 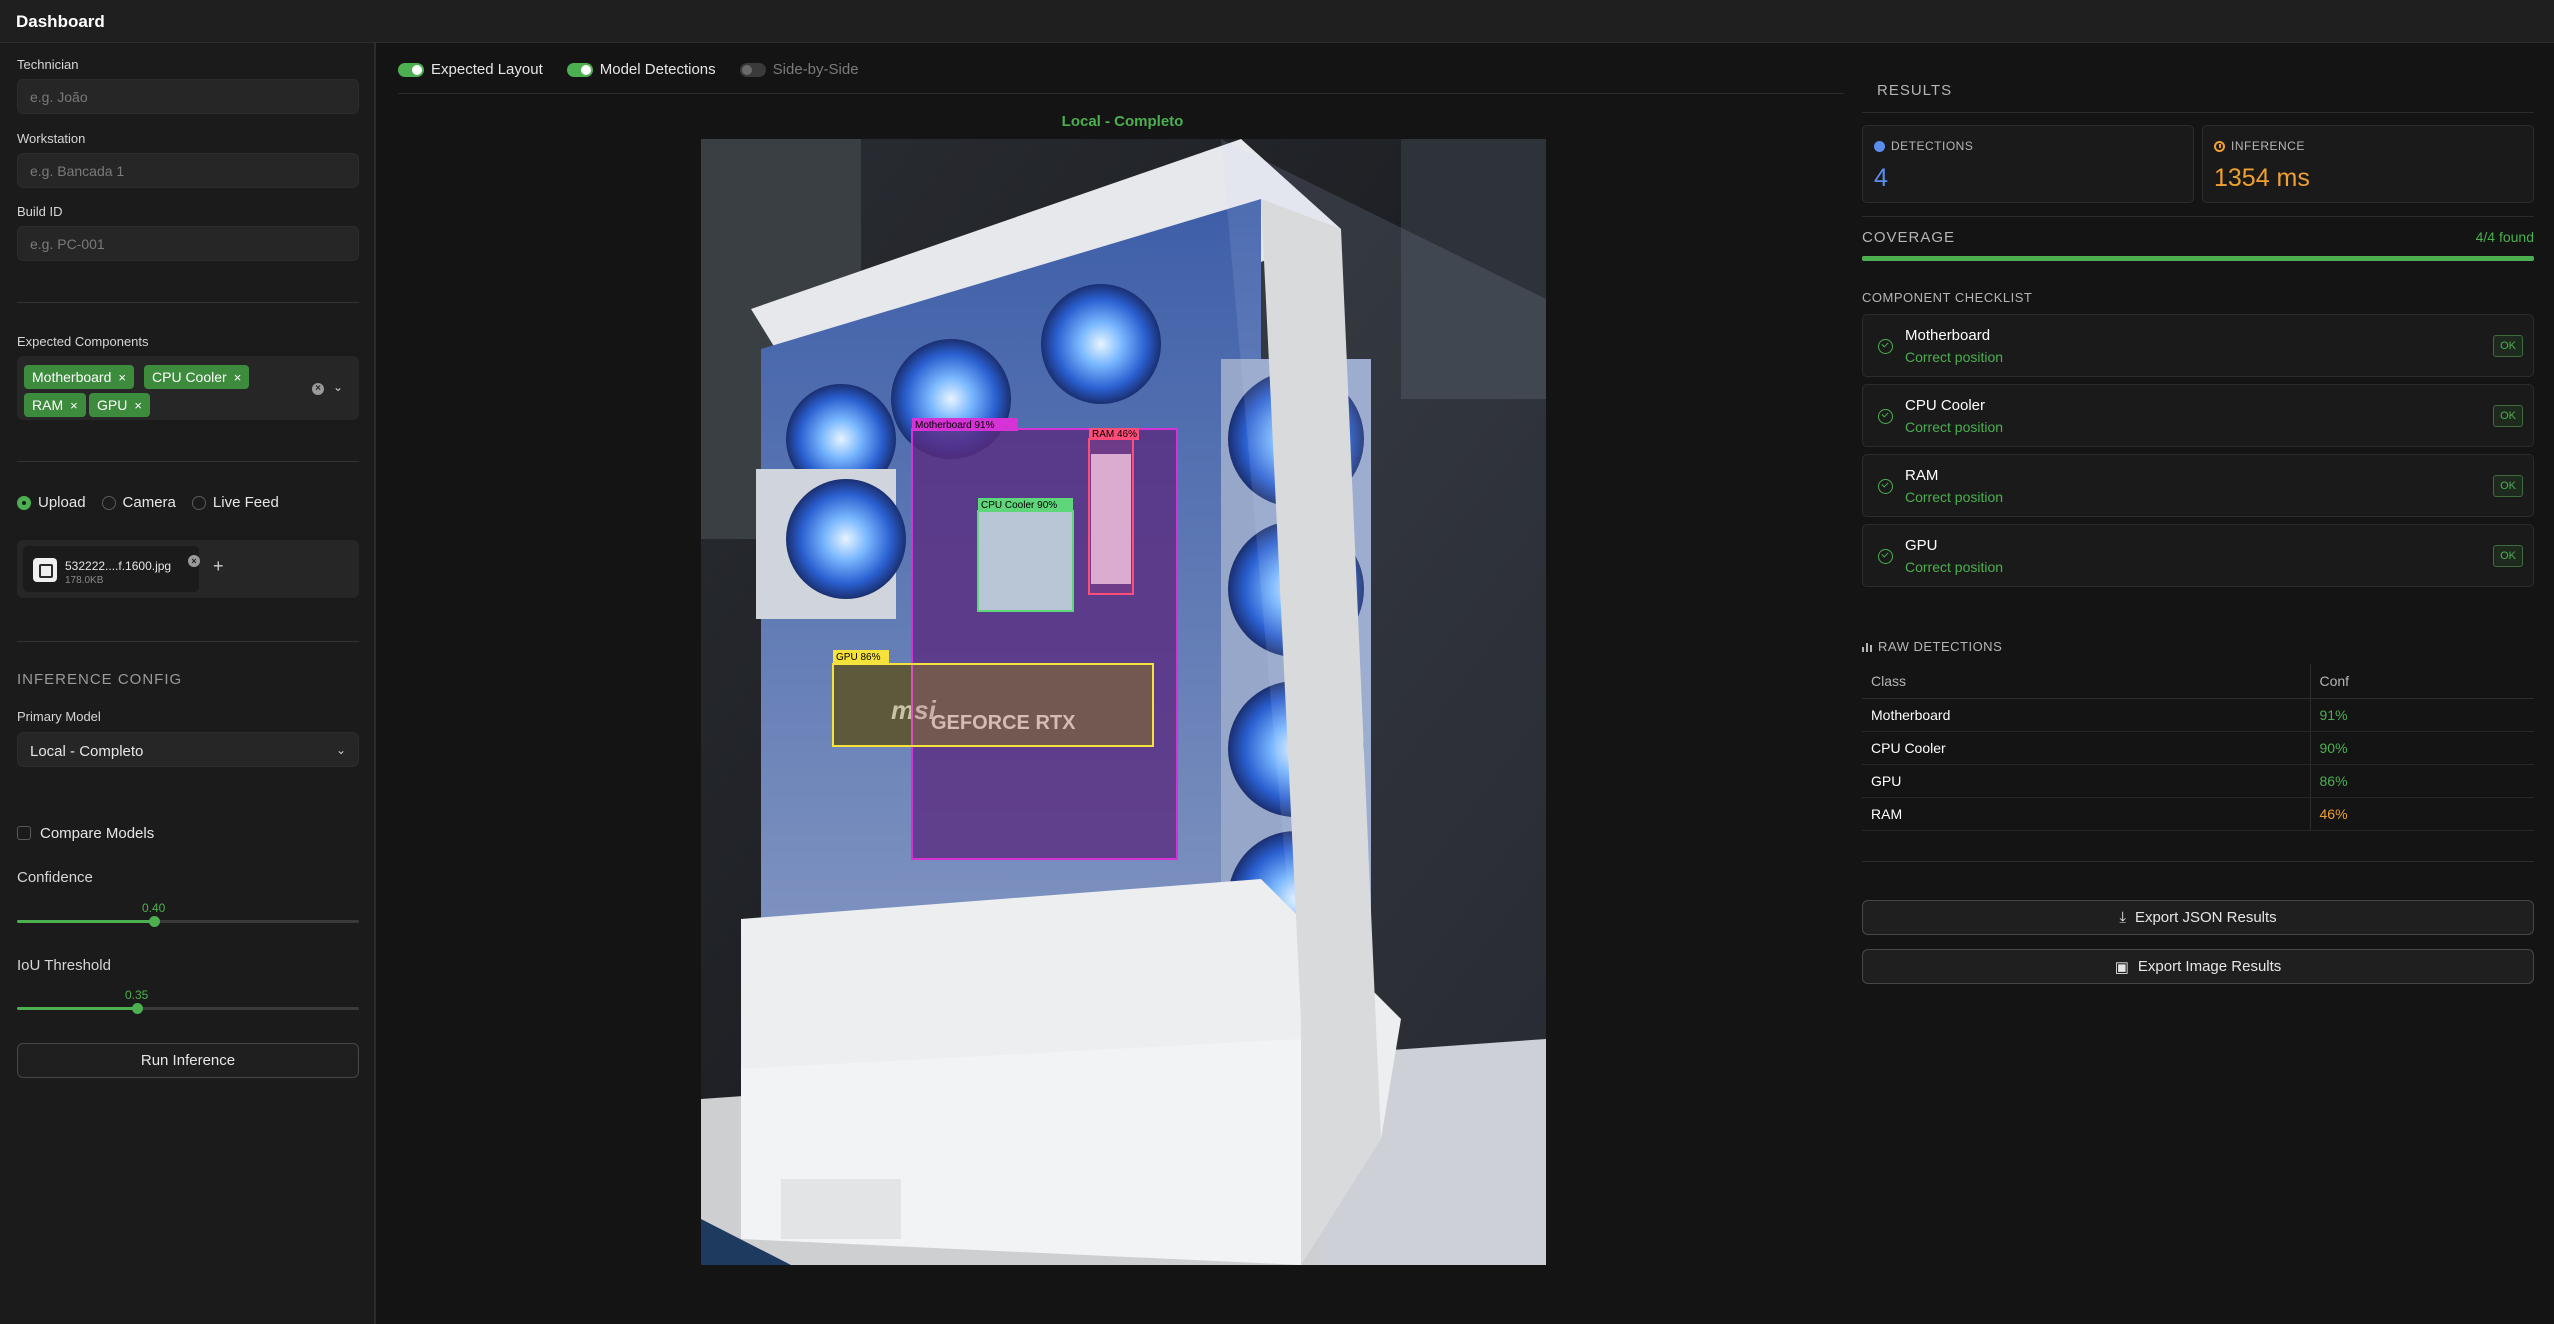 What do you see at coordinates (2422, 748) in the screenshot?
I see `conf-cell: 90%` at bounding box center [2422, 748].